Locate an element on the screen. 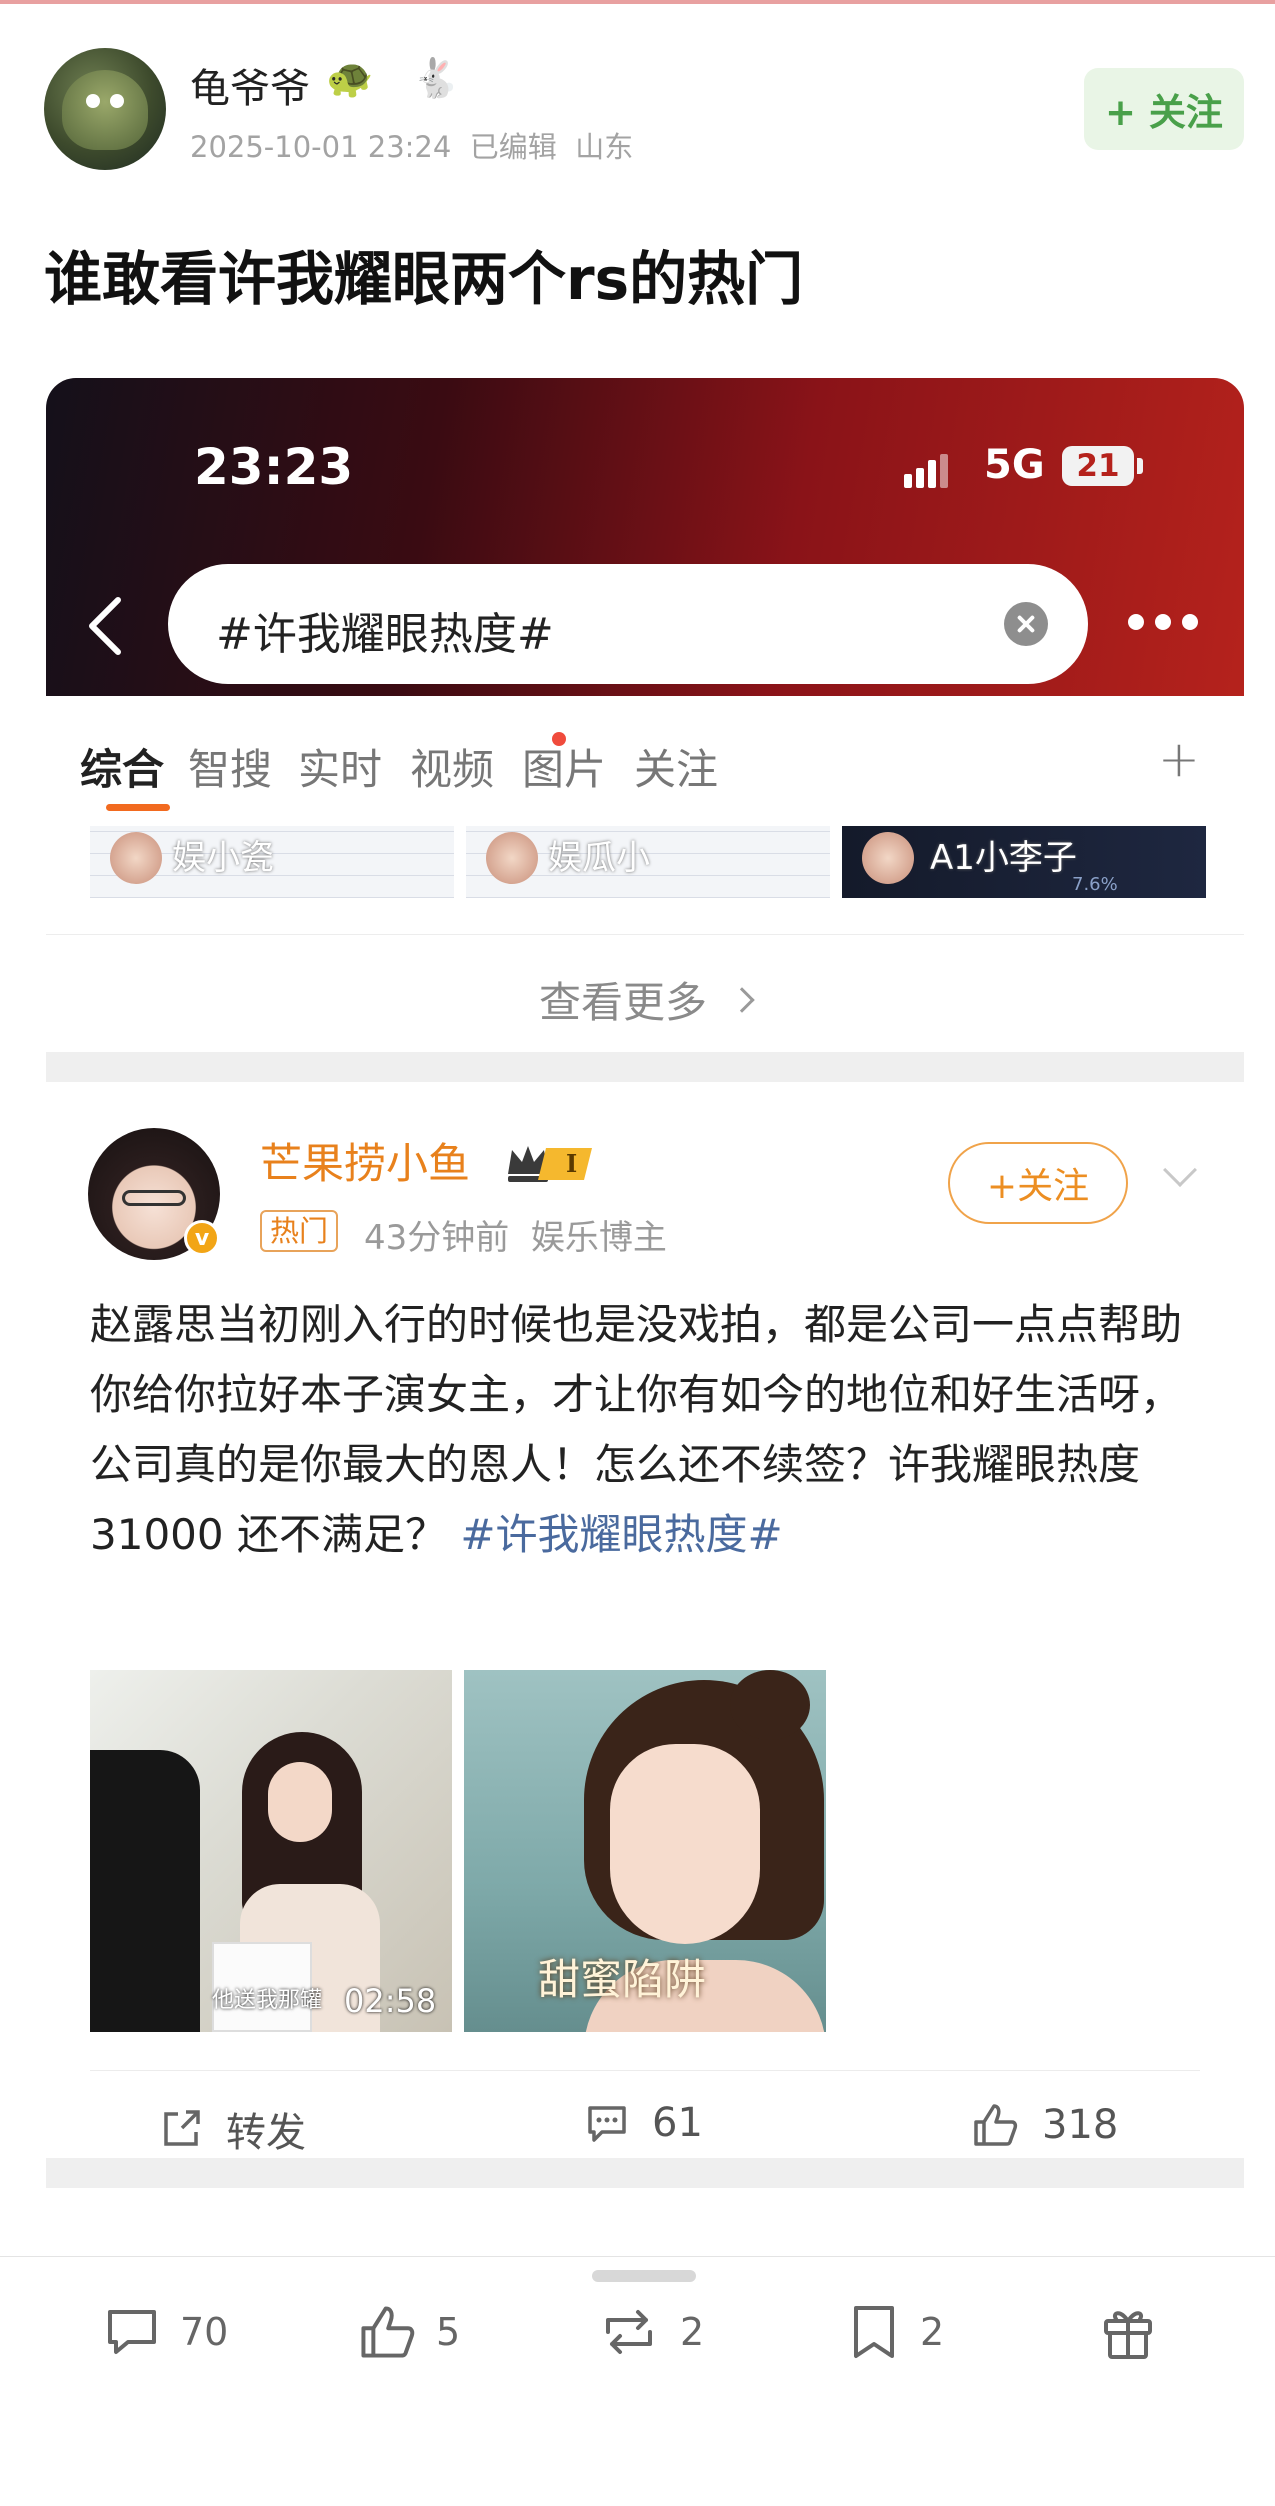 Image resolution: width=1275 pixels, height=2506 pixels. repost-arrows-icon is located at coordinates (629, 2332).